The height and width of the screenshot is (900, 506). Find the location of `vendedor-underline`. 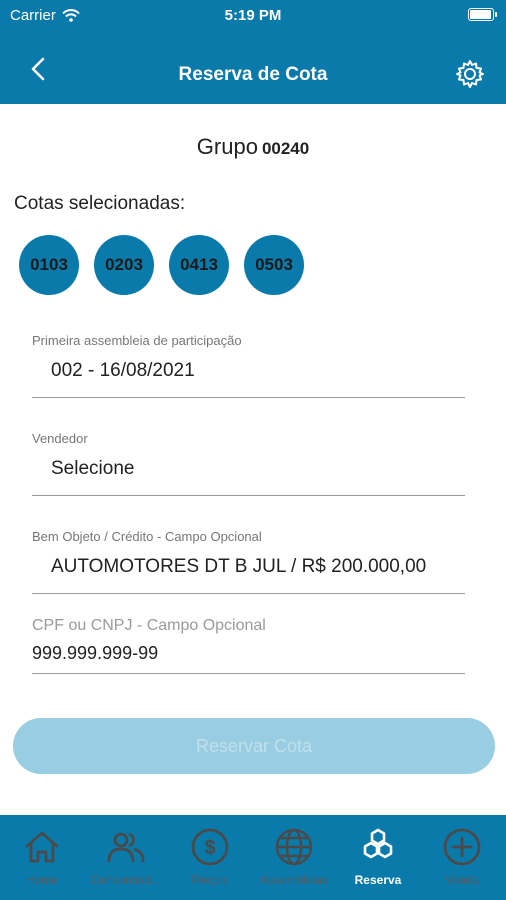

vendedor-underline is located at coordinates (248, 495).